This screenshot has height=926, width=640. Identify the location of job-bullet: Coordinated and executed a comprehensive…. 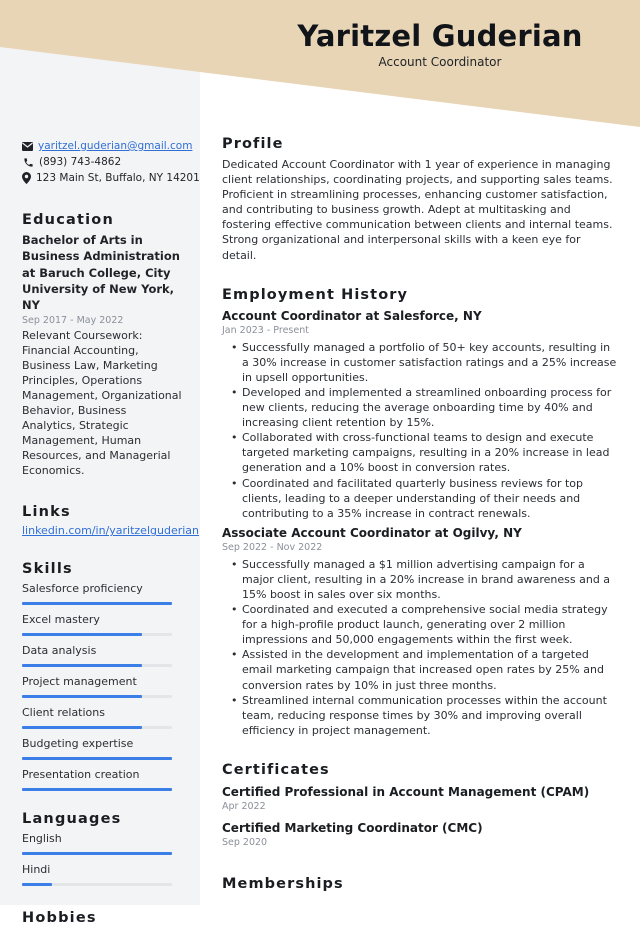
(424, 624).